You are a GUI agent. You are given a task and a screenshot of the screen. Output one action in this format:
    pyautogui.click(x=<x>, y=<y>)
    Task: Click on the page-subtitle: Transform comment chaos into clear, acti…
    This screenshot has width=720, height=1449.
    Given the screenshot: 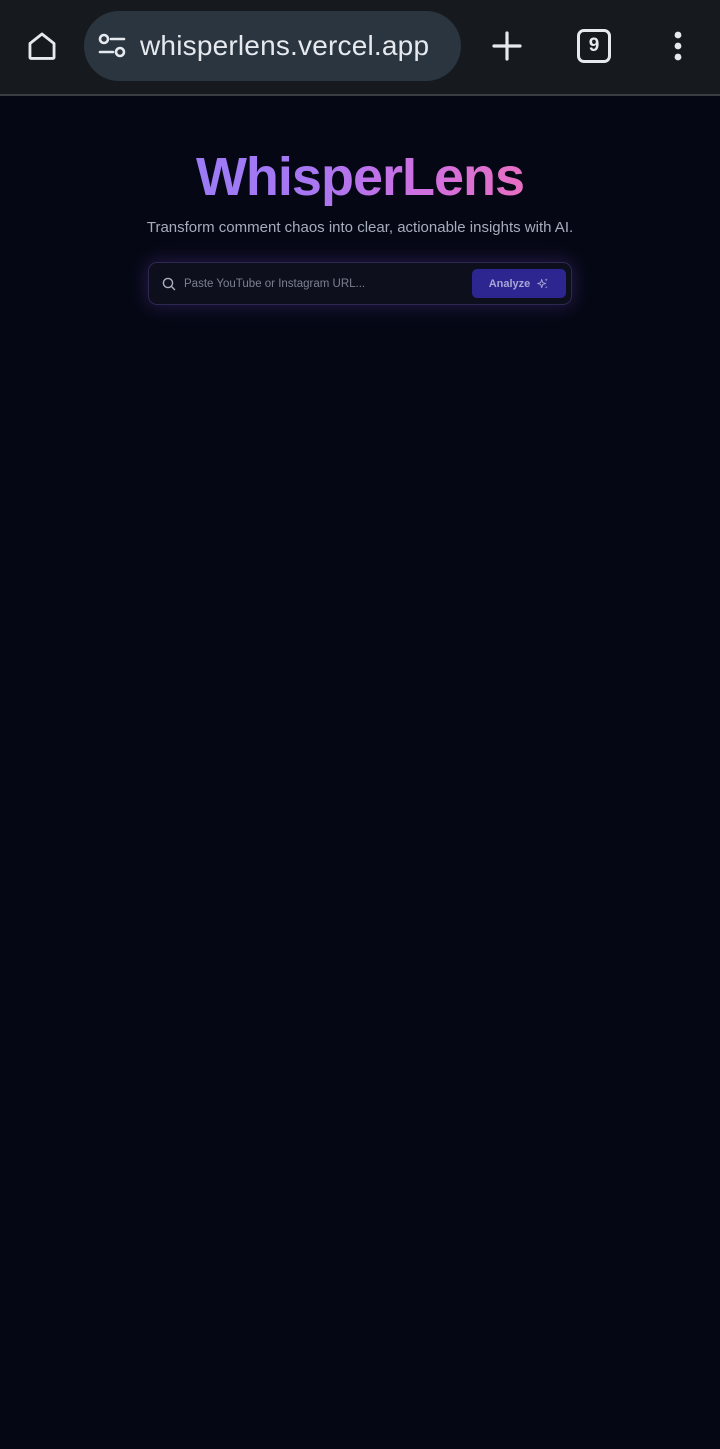 What is the action you would take?
    pyautogui.click(x=360, y=227)
    